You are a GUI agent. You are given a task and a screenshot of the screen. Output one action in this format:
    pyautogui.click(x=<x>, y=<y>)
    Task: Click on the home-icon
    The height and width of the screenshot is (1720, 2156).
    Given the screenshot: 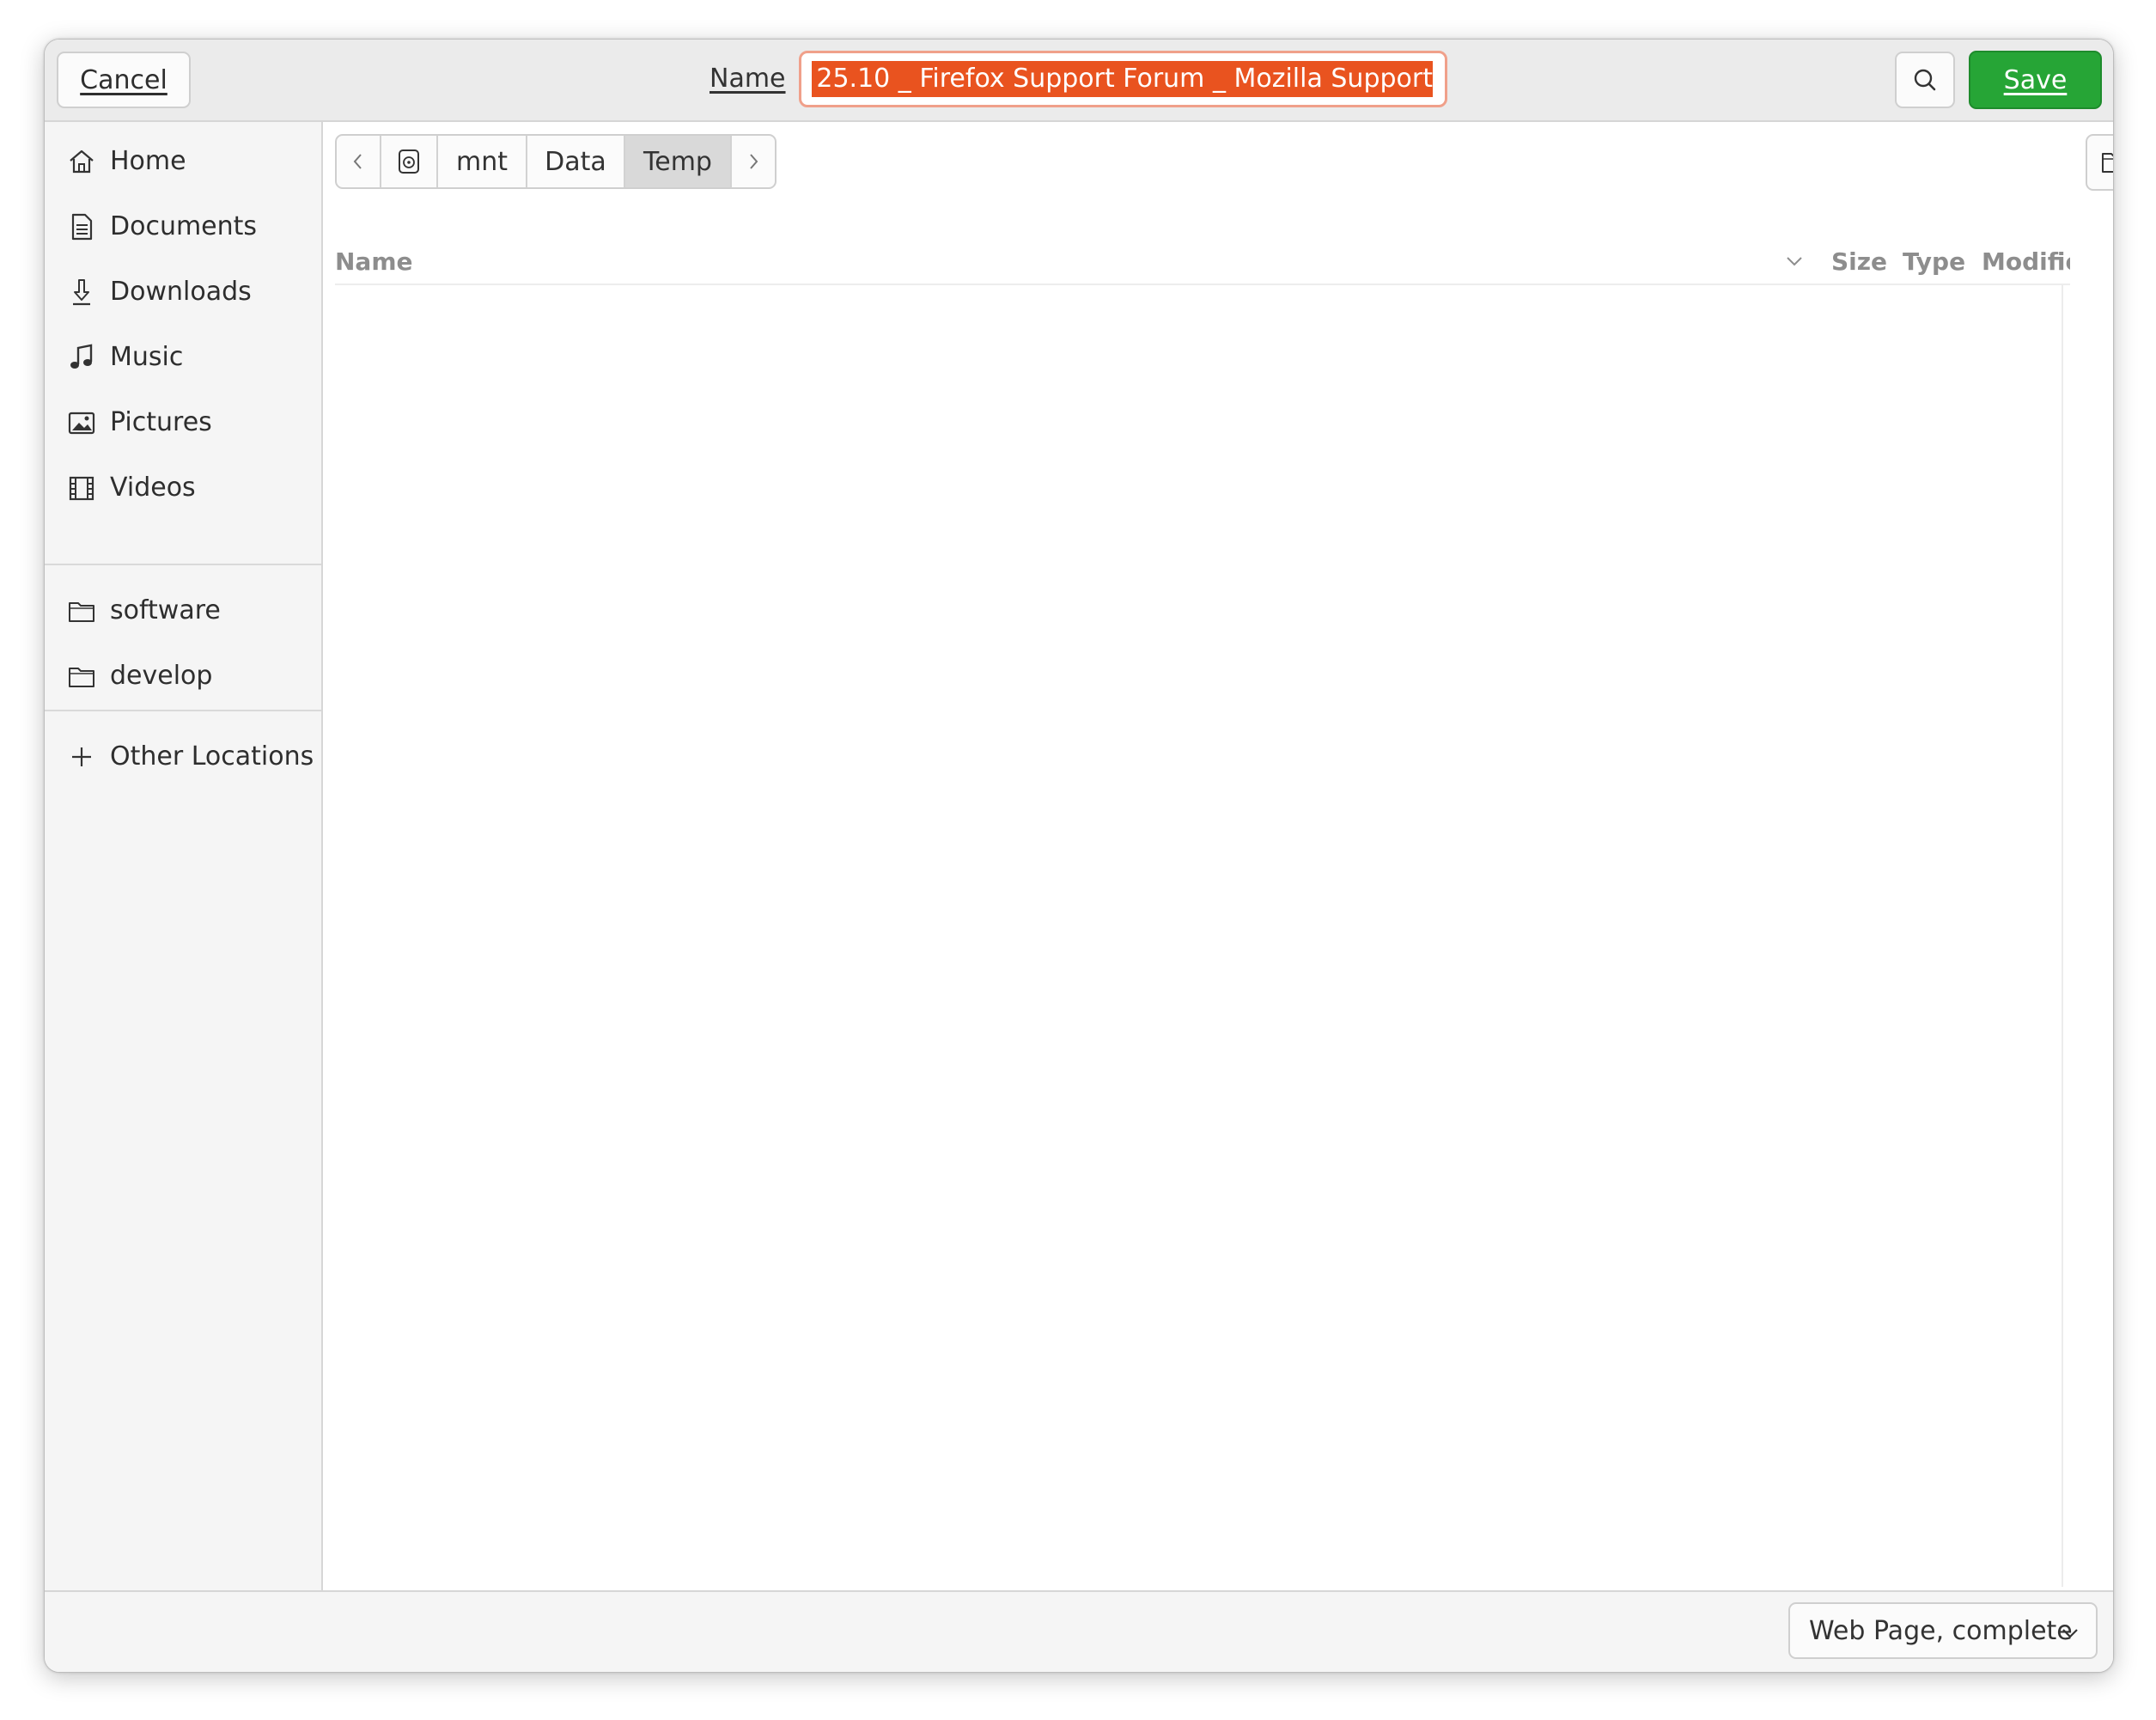 What is the action you would take?
    pyautogui.click(x=81, y=161)
    